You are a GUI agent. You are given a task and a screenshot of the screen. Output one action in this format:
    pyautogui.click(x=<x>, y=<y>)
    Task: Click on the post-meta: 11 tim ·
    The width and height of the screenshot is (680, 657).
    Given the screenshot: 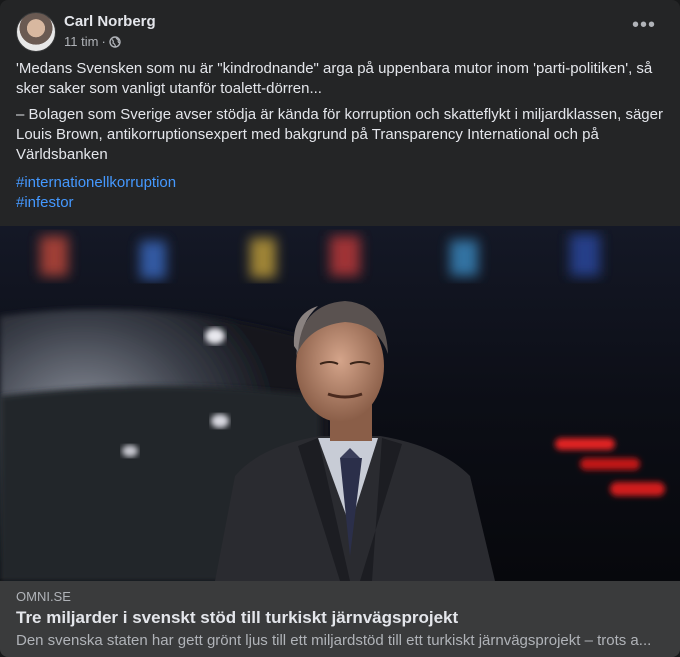 What is the action you would take?
    pyautogui.click(x=92, y=41)
    